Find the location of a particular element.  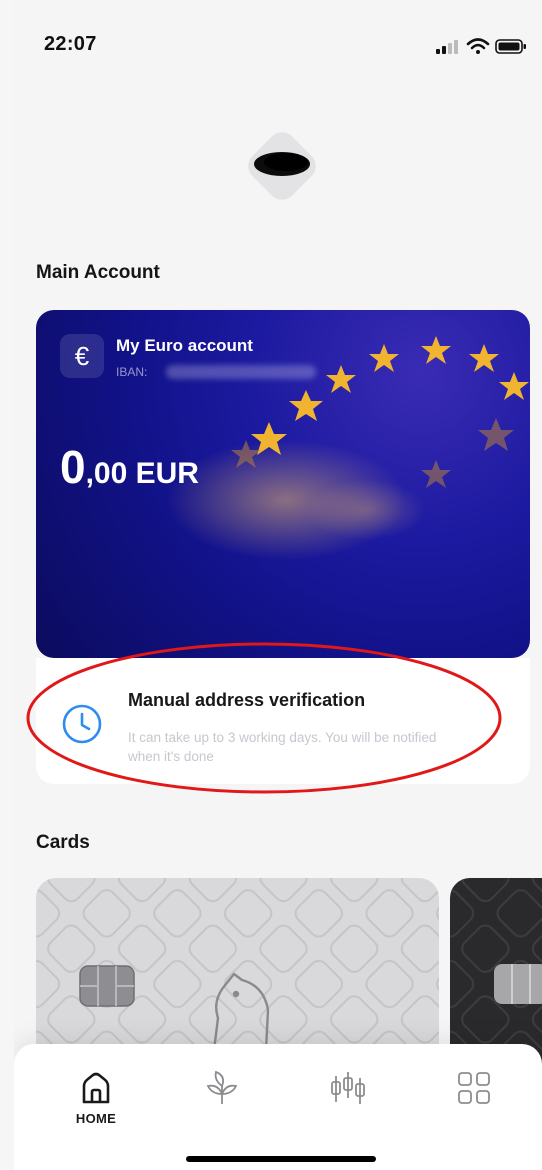

chip-icon is located at coordinates (107, 986).